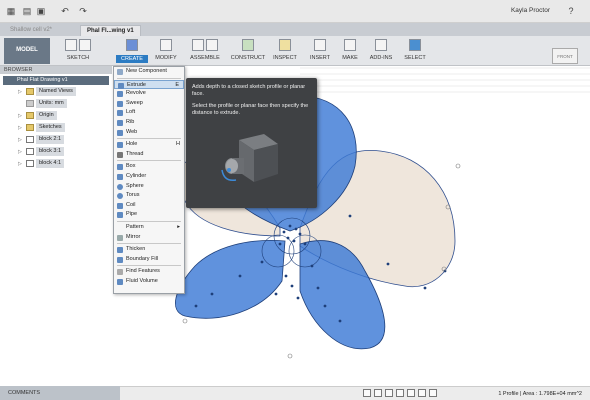 The width and height of the screenshot is (590, 400). What do you see at coordinates (110, 30) in the screenshot?
I see `tab-phal-flat-drawing: Phal Fl...wing v1` at bounding box center [110, 30].